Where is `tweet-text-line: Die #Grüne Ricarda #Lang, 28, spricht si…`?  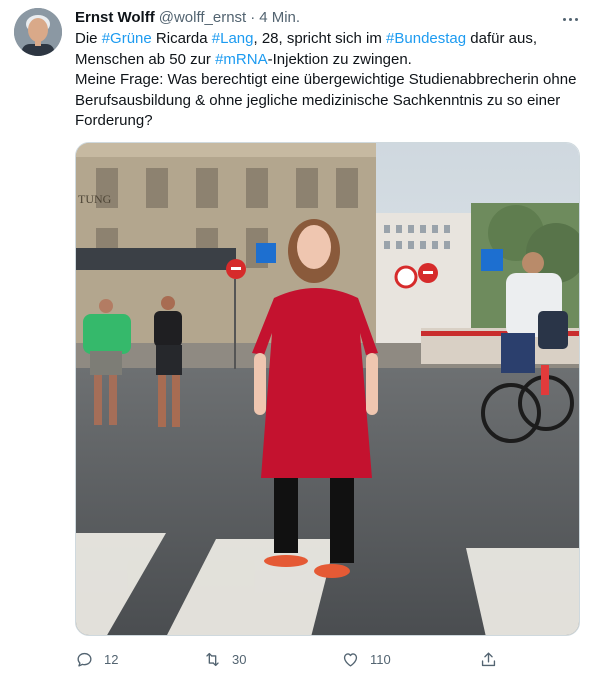
tweet-text-line: Die #Grüne Ricarda #Lang, 28, spricht si… is located at coordinates (327, 39).